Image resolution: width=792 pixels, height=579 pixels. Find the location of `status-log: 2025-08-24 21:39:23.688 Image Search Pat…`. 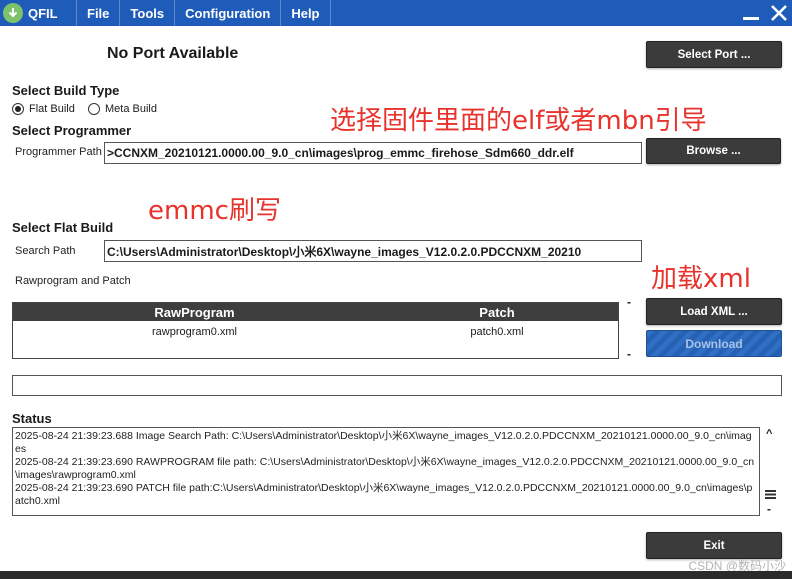

status-log: 2025-08-24 21:39:23.688 Image Search Pat… is located at coordinates (386, 471).